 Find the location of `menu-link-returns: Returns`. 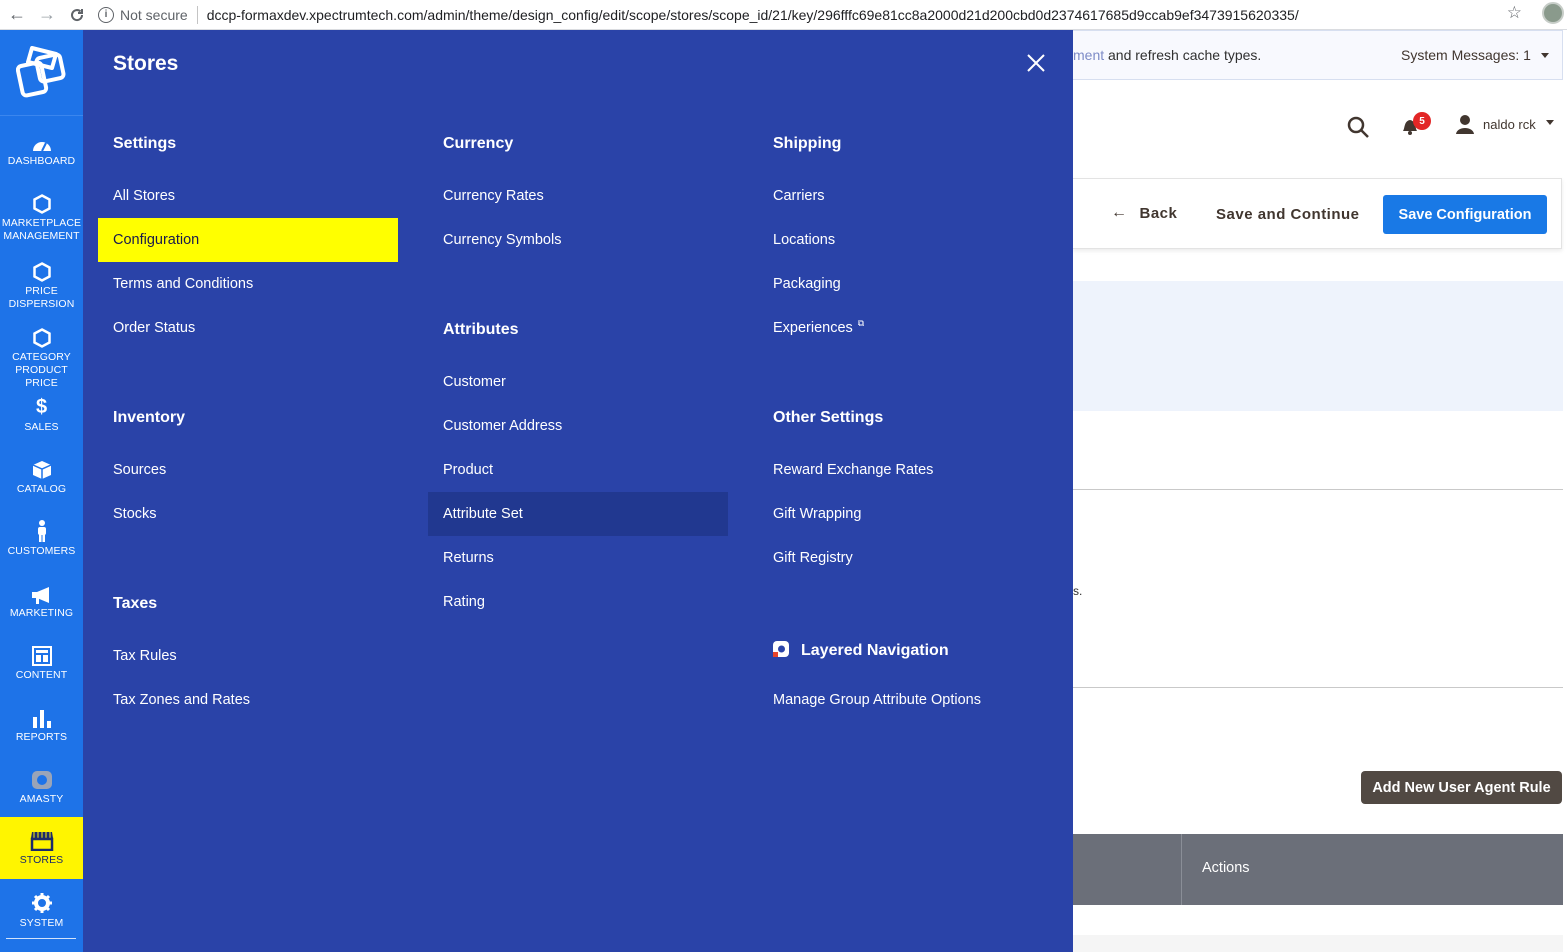

menu-link-returns: Returns is located at coordinates (578, 558).